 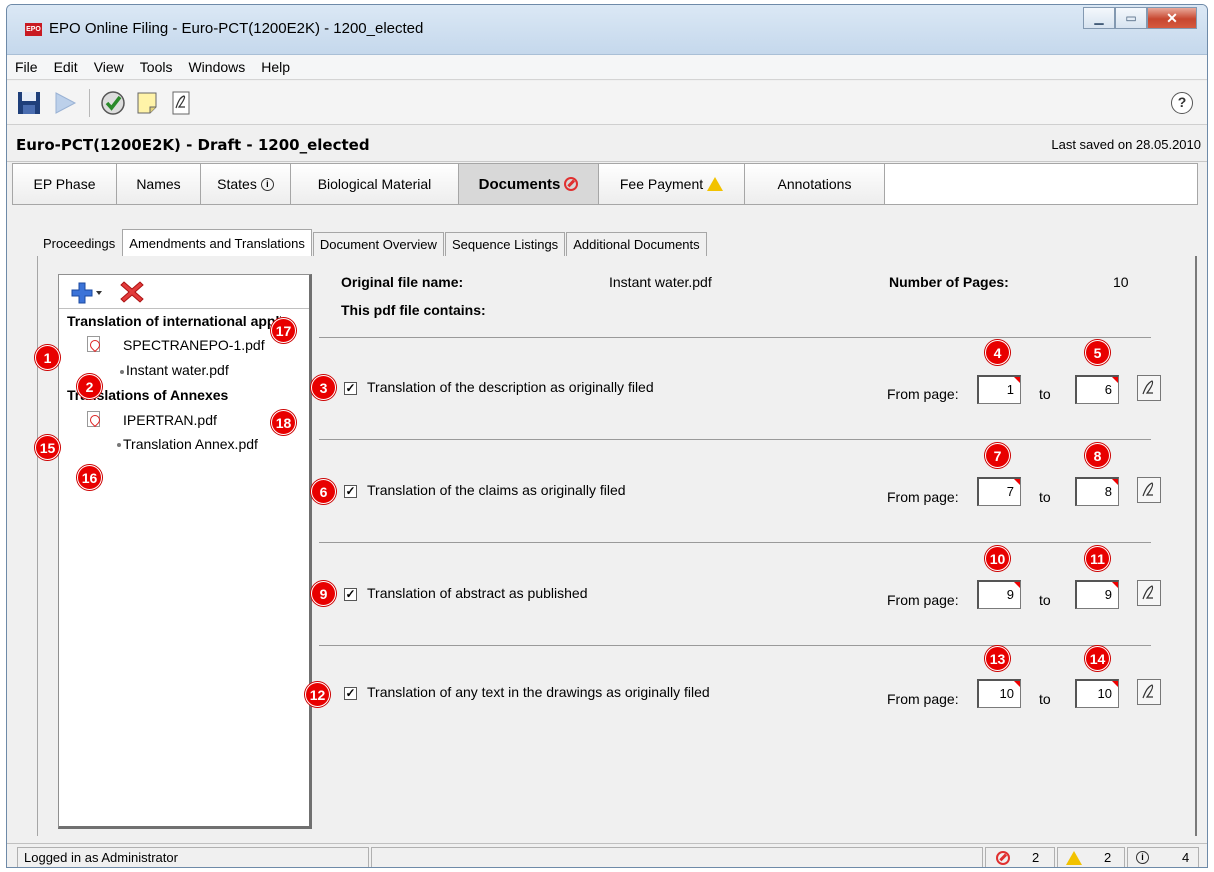 I want to click on claims-checkbox: ✓, so click(x=350, y=491).